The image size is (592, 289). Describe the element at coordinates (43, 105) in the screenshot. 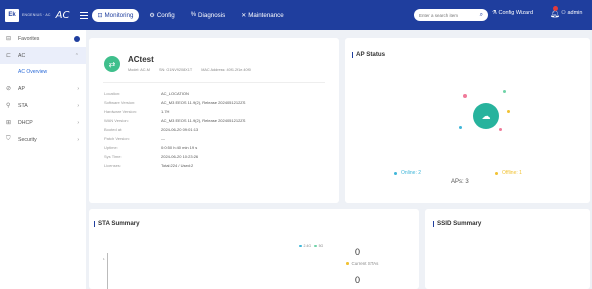

I see `sidebar-item-sta: ⚲ STA ›` at that location.